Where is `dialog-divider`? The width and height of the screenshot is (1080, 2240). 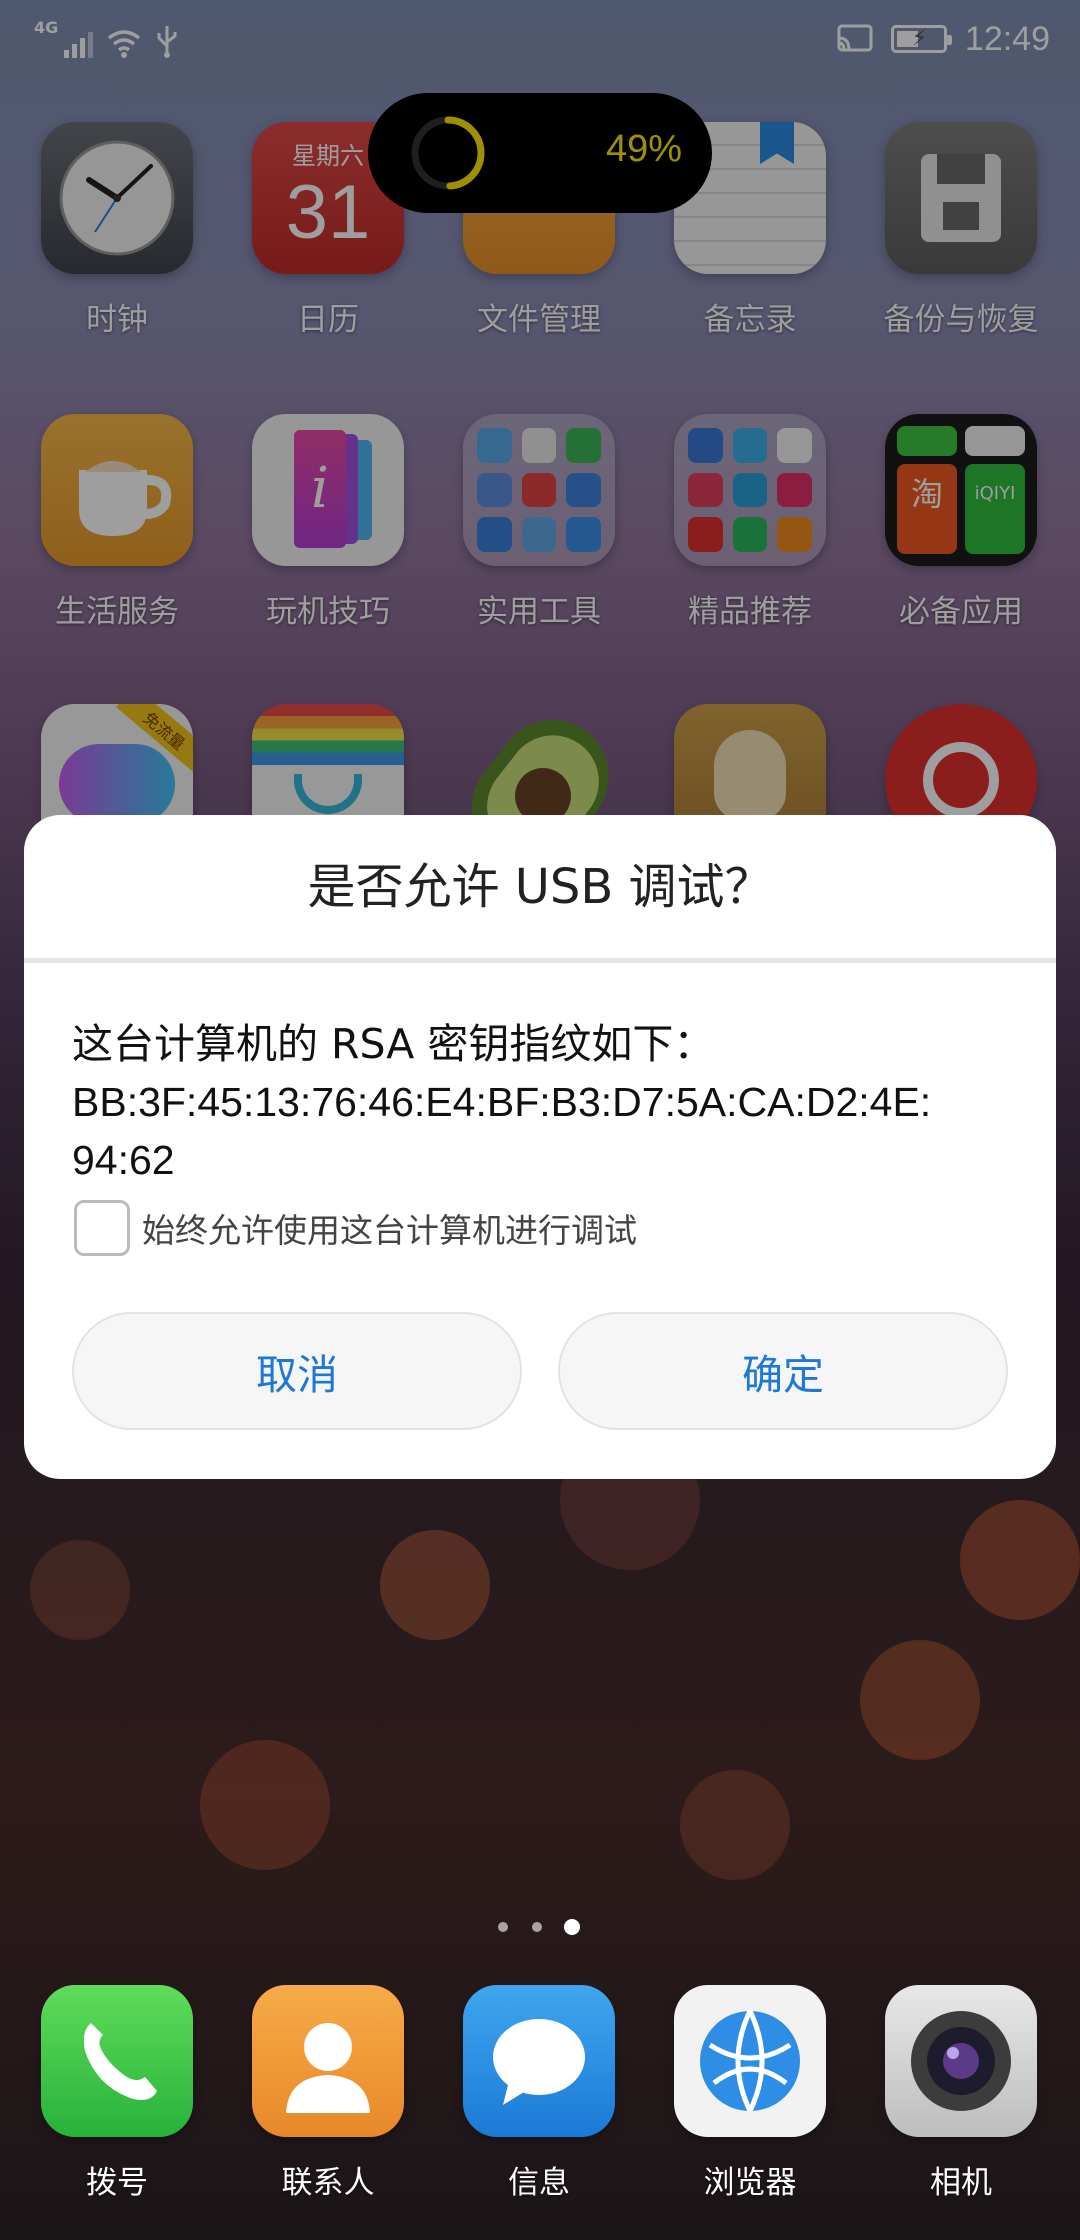
dialog-divider is located at coordinates (540, 960).